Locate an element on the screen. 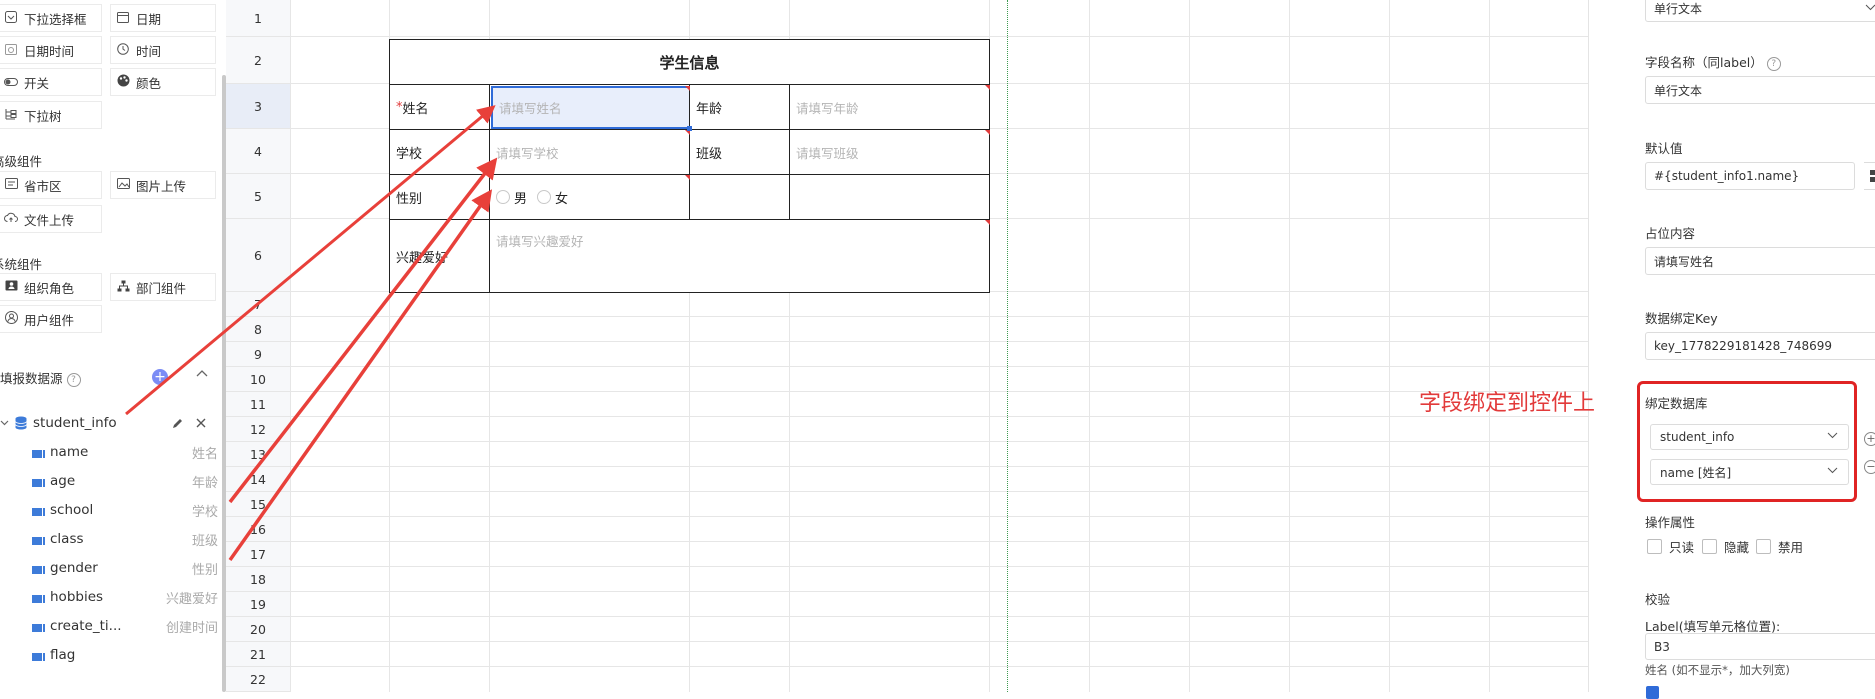 This screenshot has width=1875, height=699. arrow-gender is located at coordinates (360, 375).